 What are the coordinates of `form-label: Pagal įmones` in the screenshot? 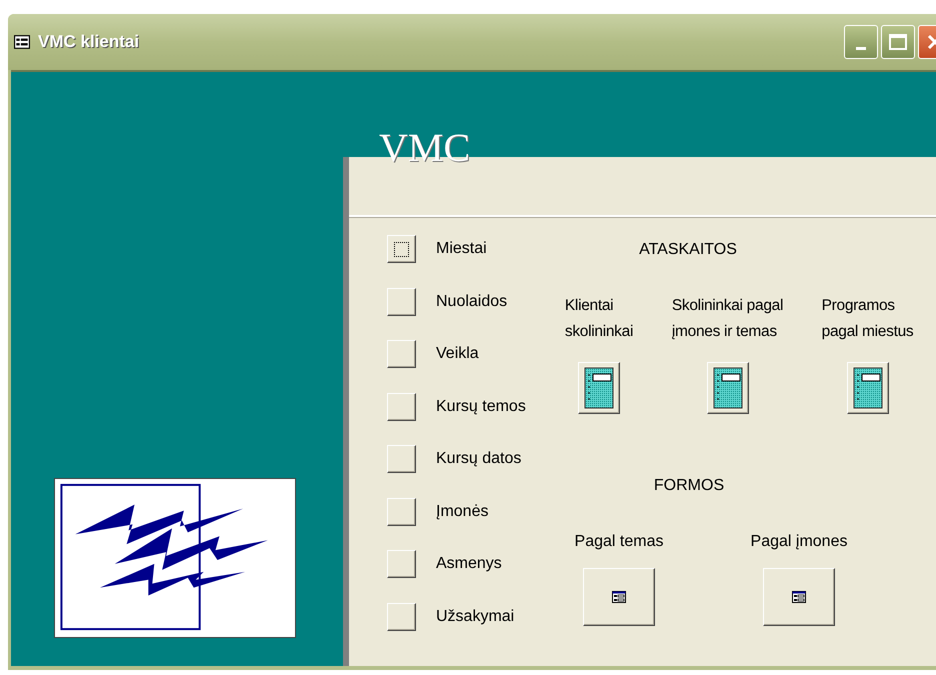 It's located at (799, 542).